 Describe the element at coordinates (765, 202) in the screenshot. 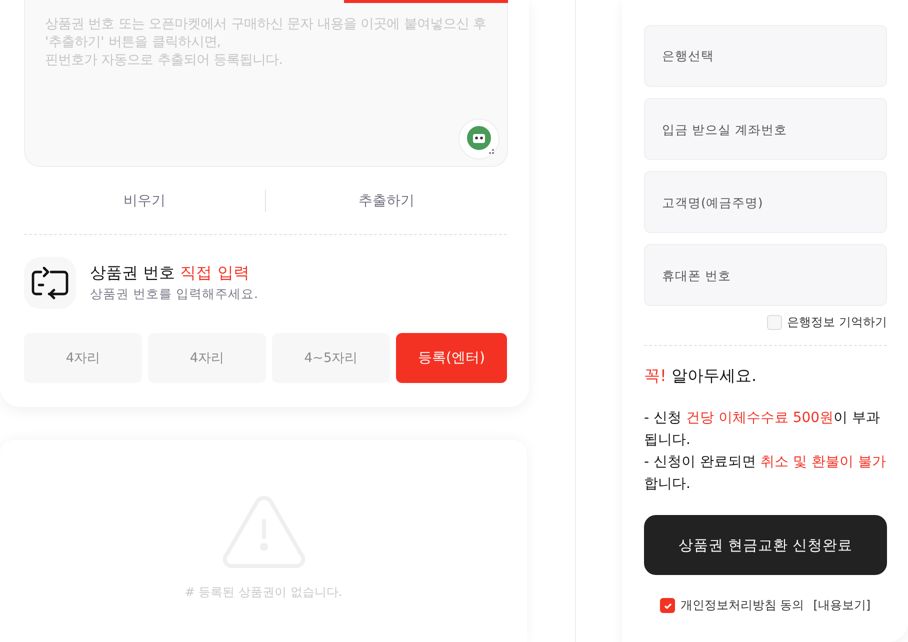

I see `input-field: 고객명(예금주명)` at that location.